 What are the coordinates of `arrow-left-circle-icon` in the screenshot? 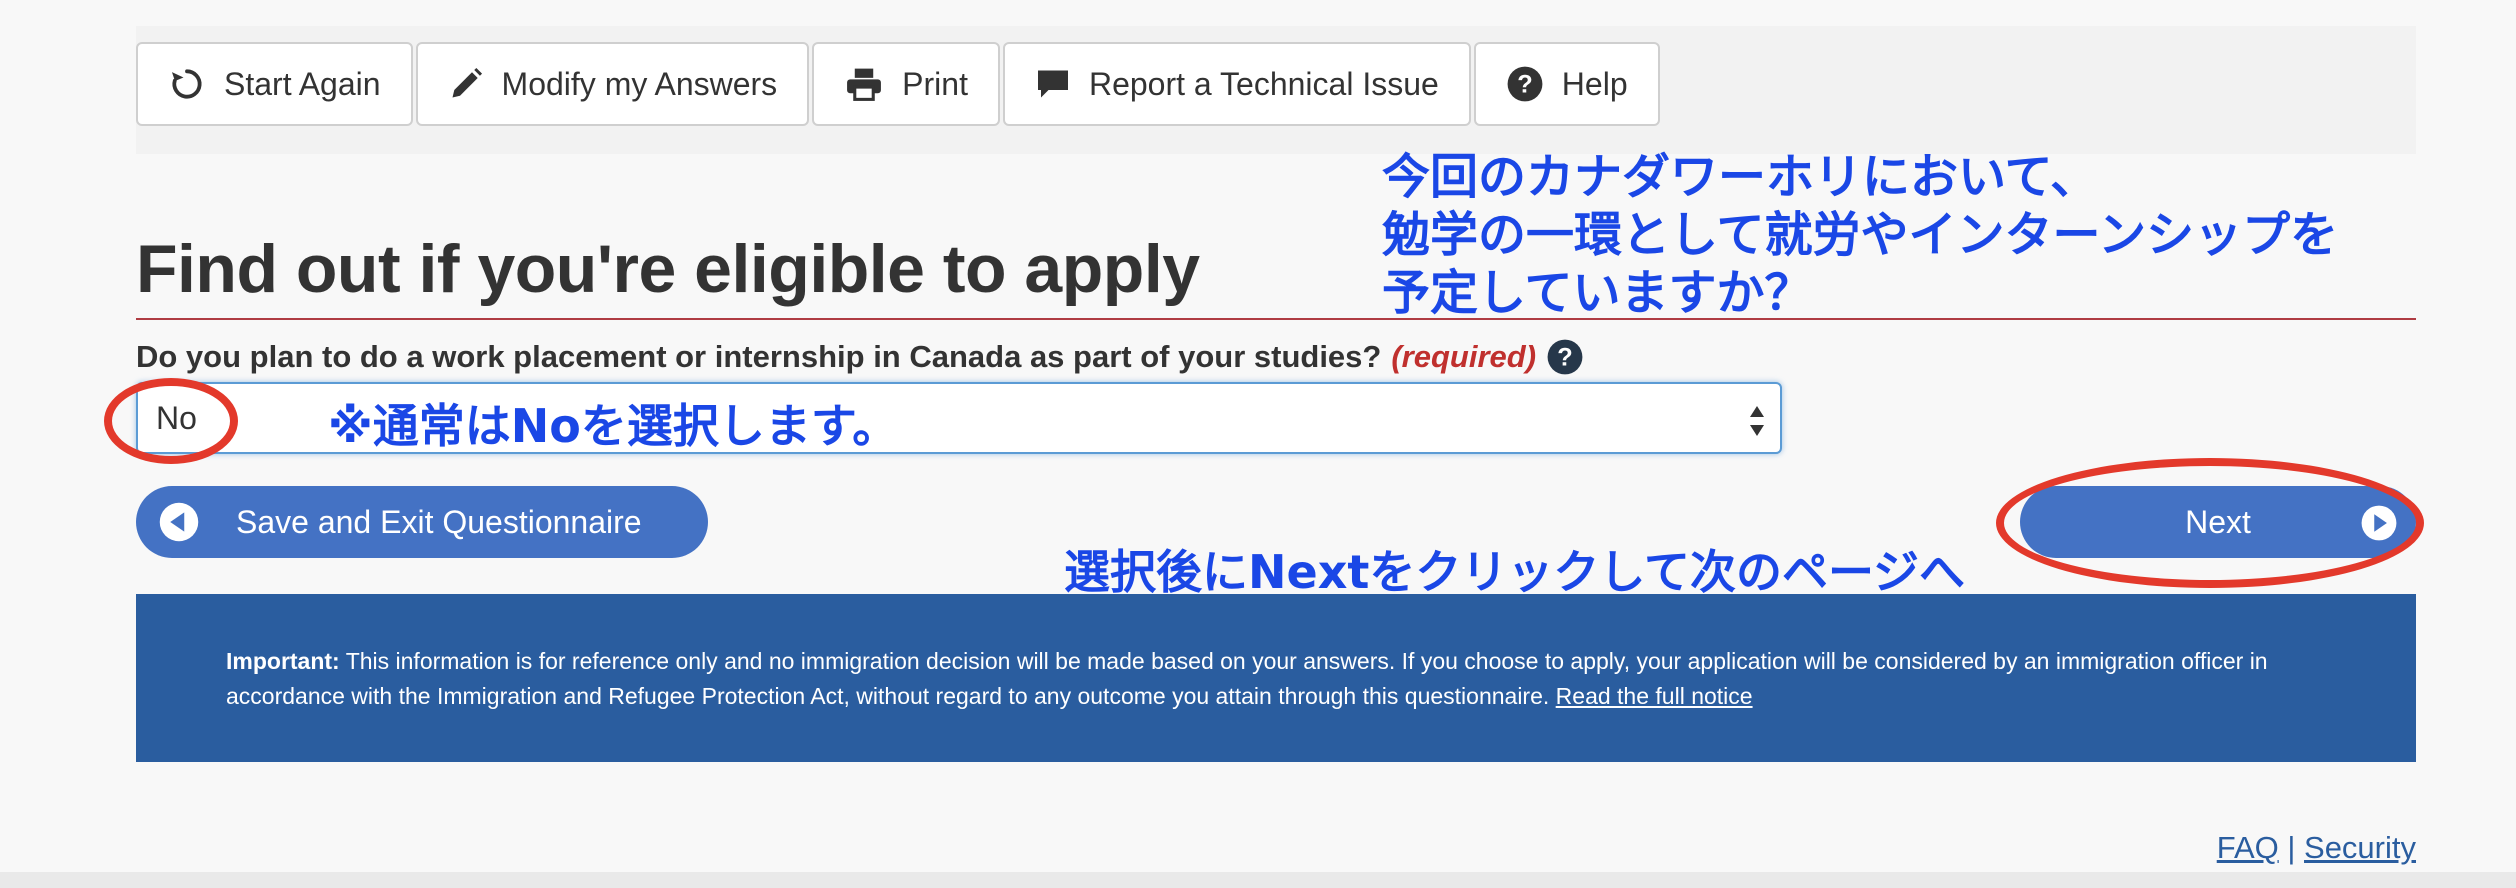 It's located at (179, 522).